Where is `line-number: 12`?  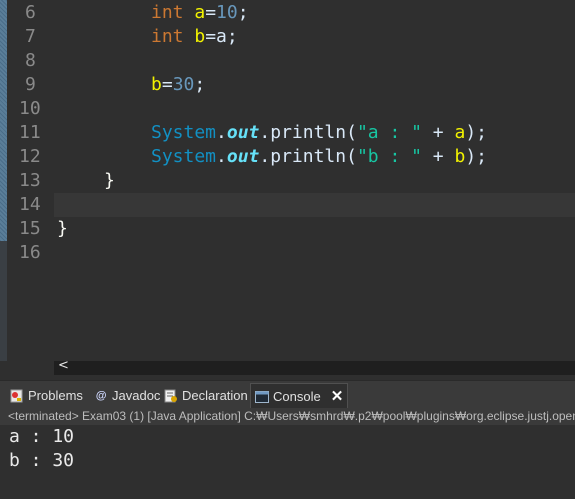
line-number: 12 is located at coordinates (30, 156).